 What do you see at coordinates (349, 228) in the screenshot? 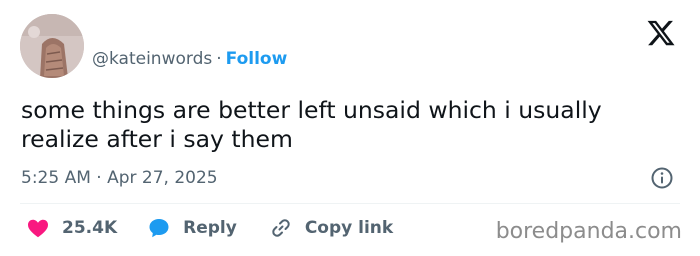
I see `copy-link-label: Copy link` at bounding box center [349, 228].